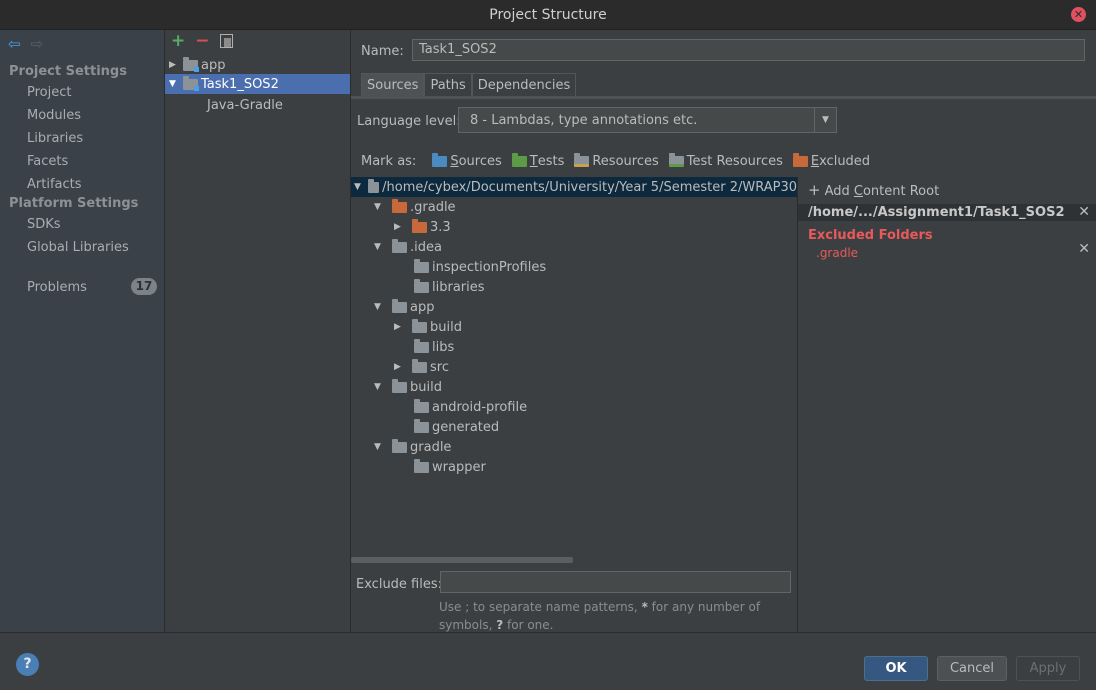 The image size is (1096, 690). What do you see at coordinates (947, 212) in the screenshot?
I see `content-root-path: /home/.../Assignment1/Task1_SOS2` at bounding box center [947, 212].